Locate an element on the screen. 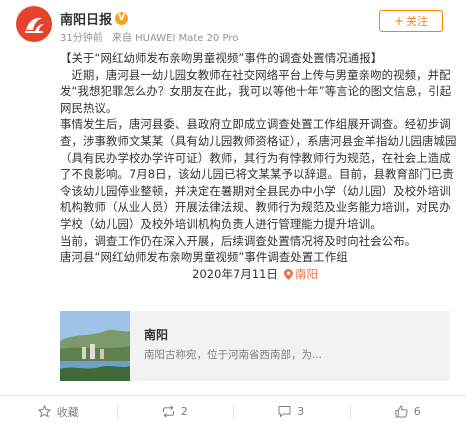 Image resolution: width=466 pixels, height=427 pixels. city-landscape-image is located at coordinates (95, 346).